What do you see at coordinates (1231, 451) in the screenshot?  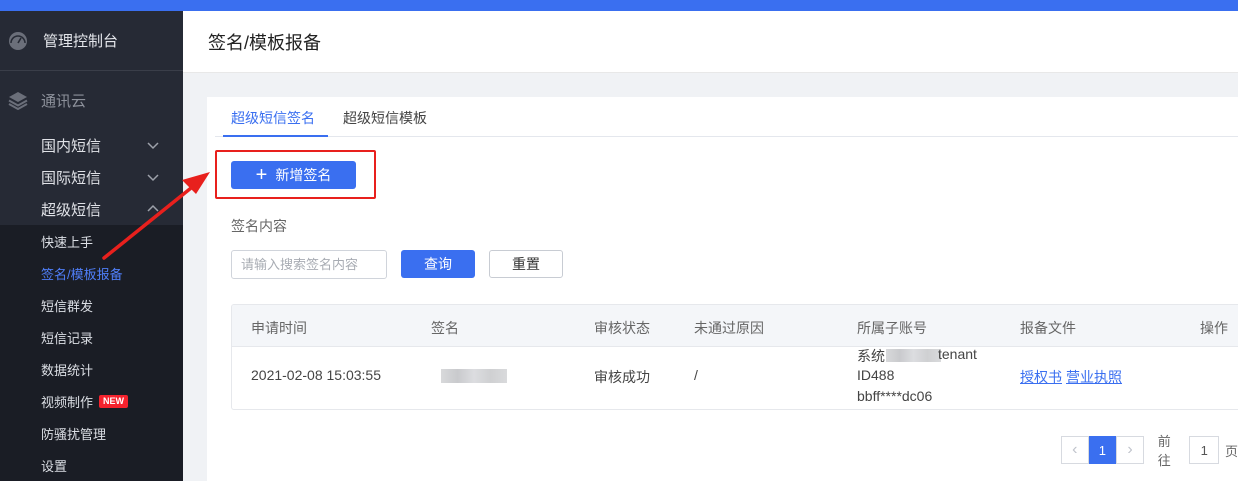 I see `page-unit-label: 页` at bounding box center [1231, 451].